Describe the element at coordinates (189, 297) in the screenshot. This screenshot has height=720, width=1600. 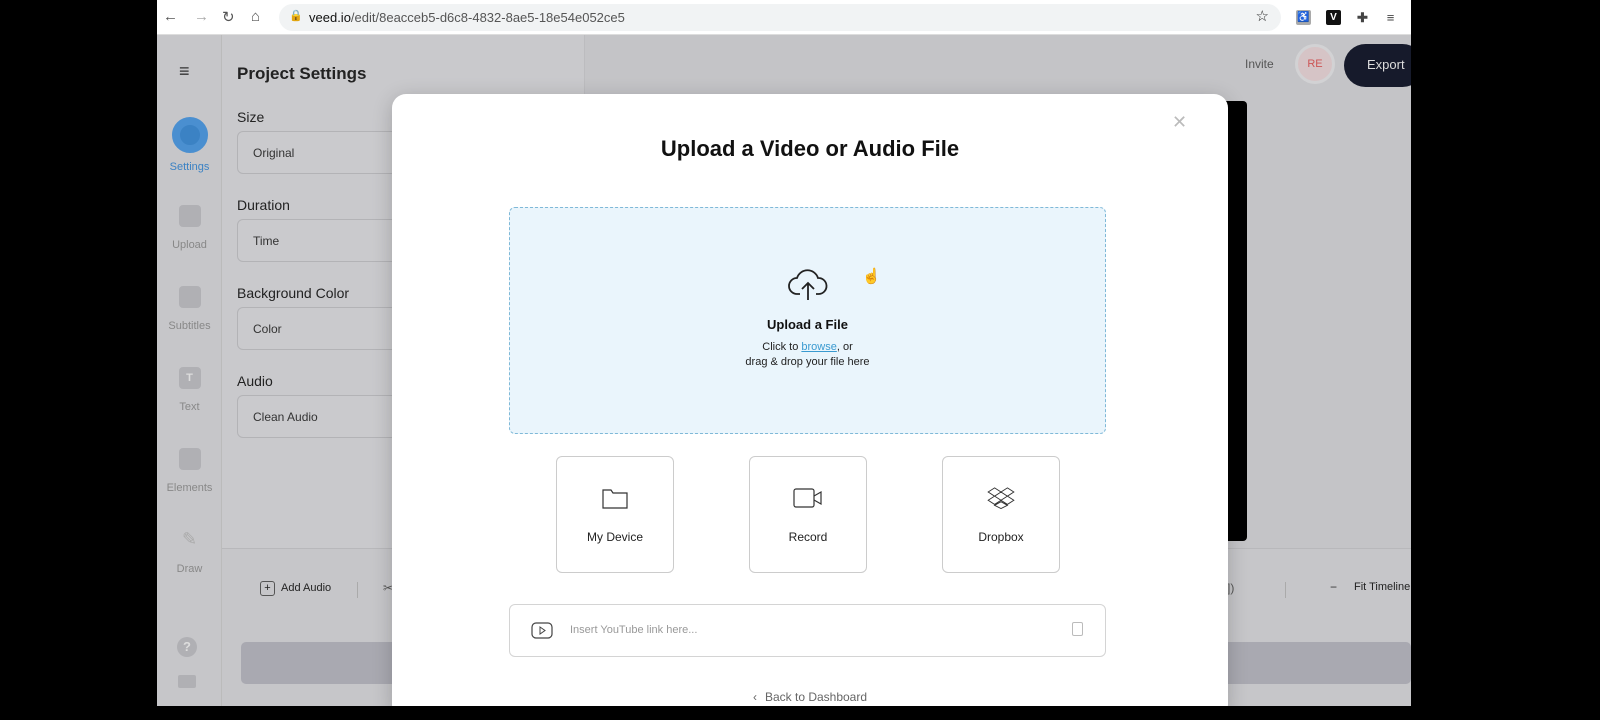
I see `subtitles-icon` at that location.